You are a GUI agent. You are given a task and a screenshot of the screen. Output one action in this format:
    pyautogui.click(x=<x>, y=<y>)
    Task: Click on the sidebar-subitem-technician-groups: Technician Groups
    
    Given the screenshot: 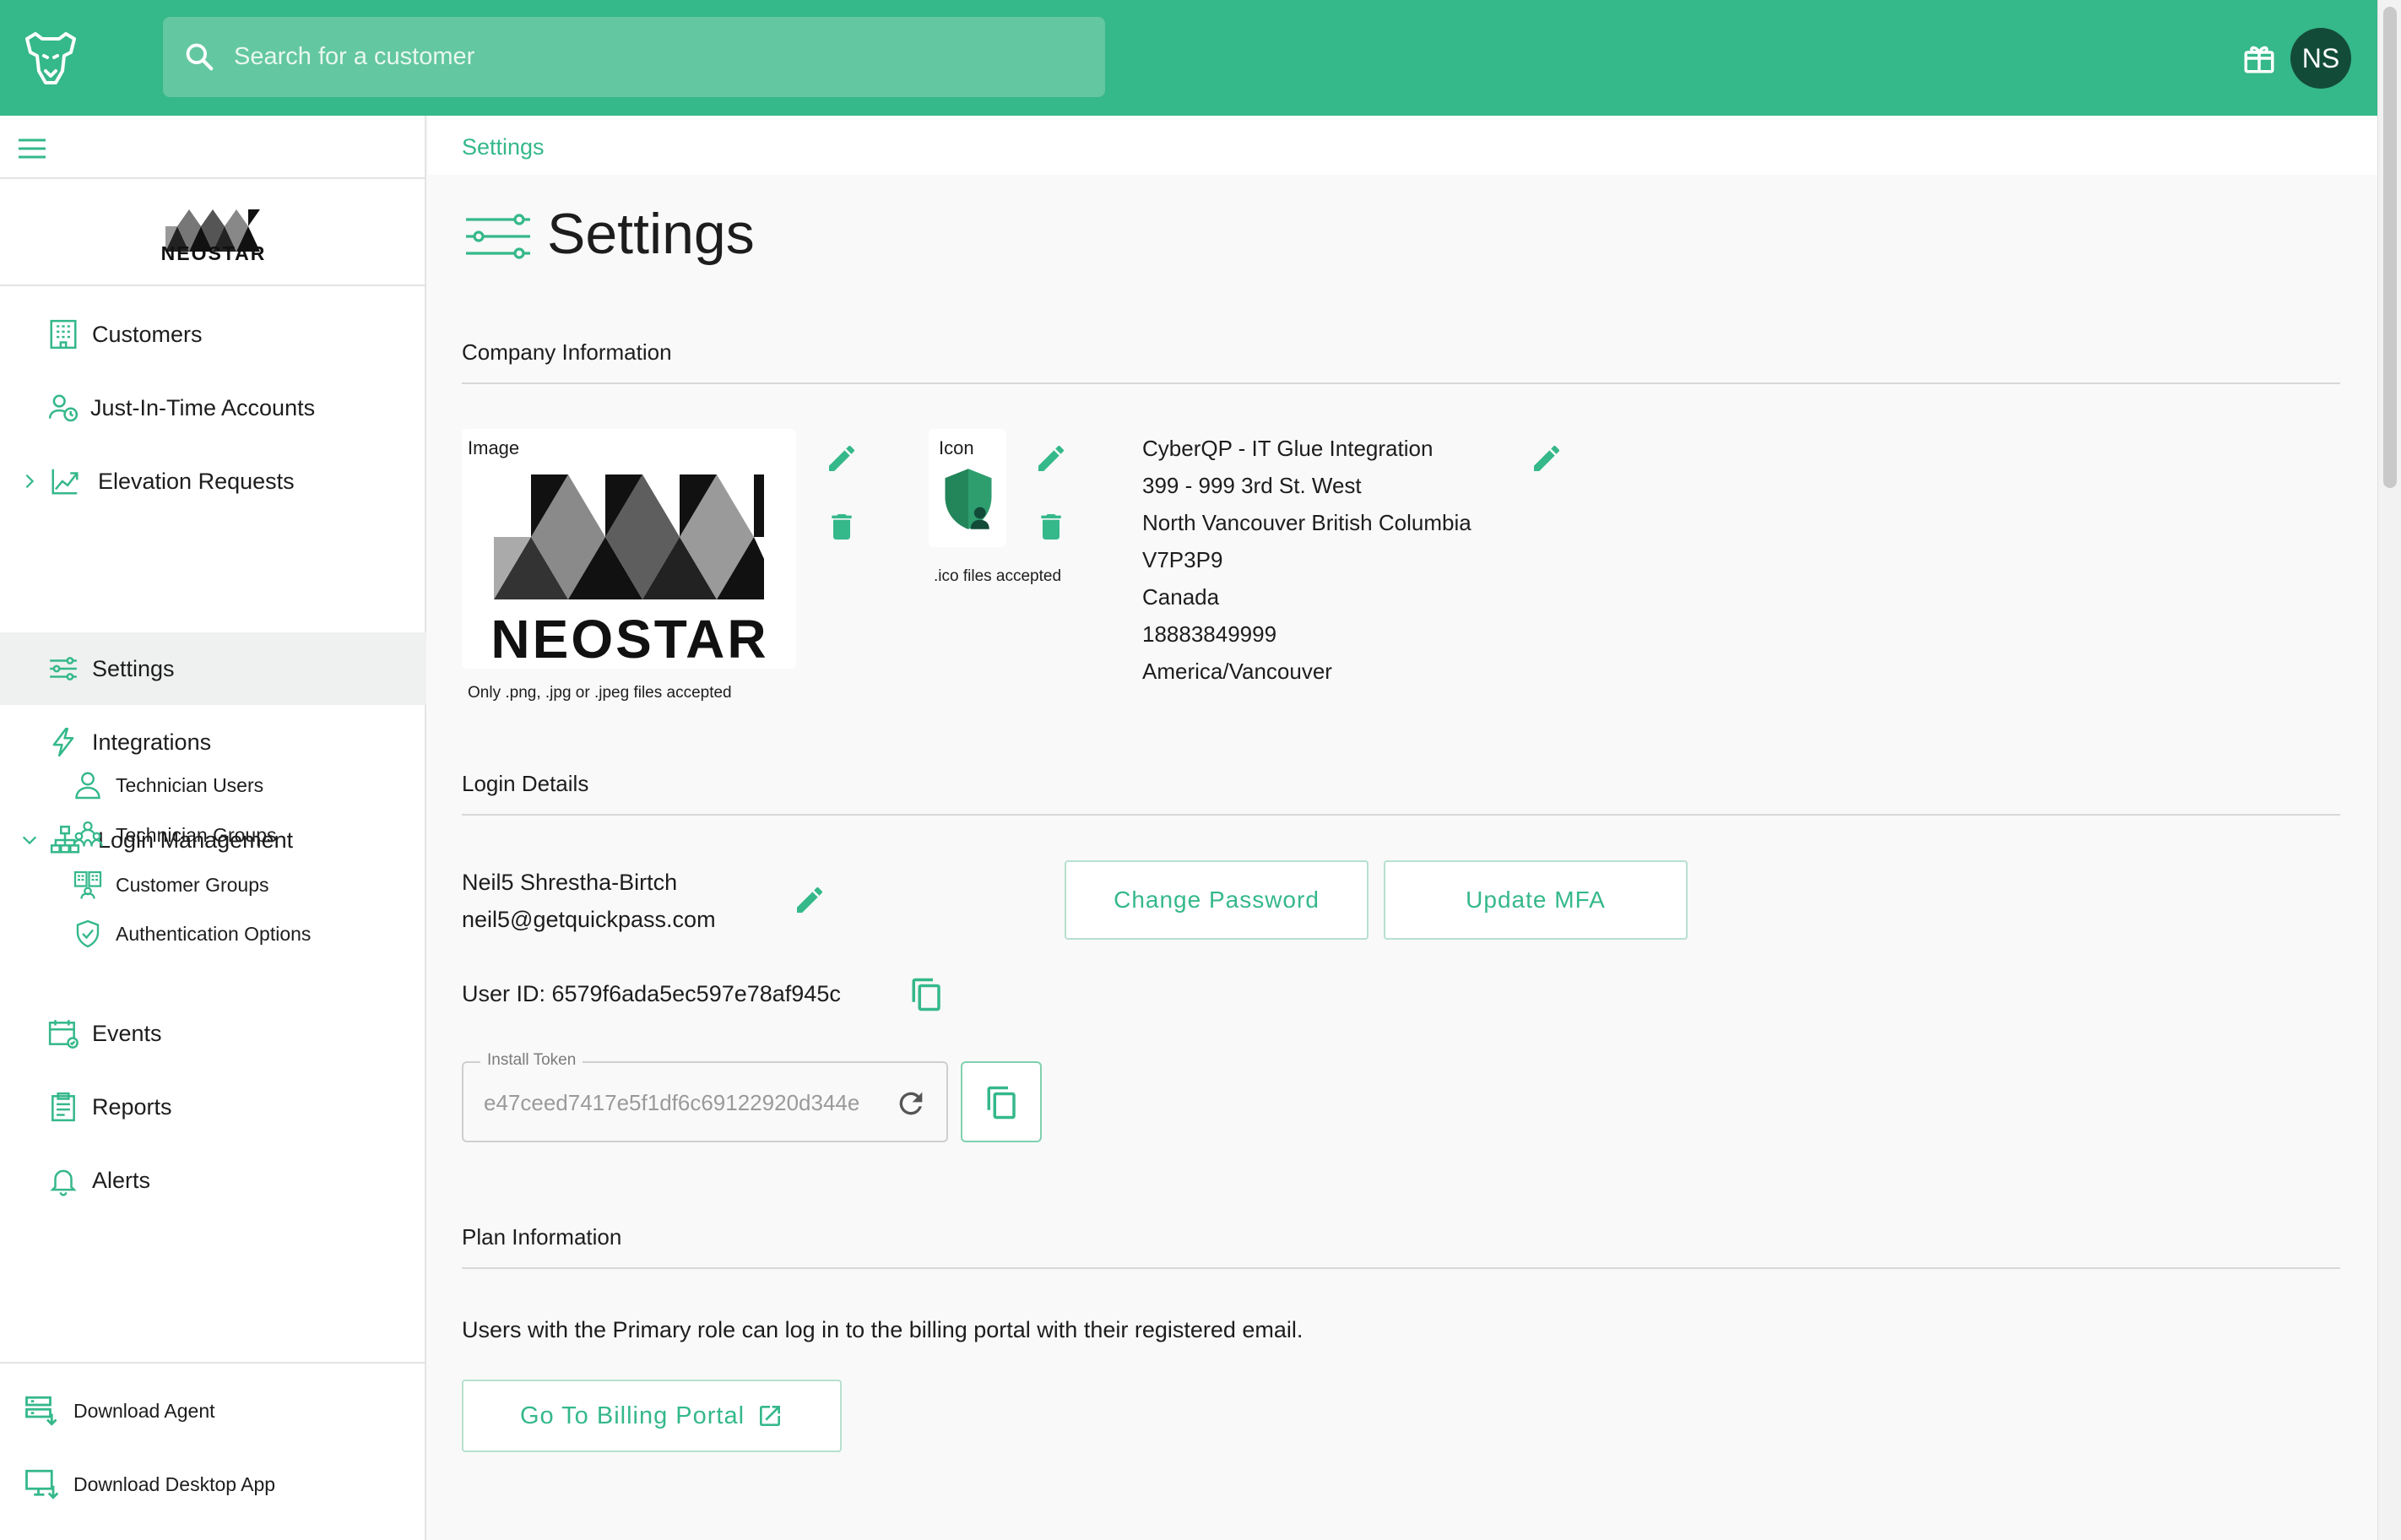 What is the action you would take?
    pyautogui.click(x=213, y=835)
    